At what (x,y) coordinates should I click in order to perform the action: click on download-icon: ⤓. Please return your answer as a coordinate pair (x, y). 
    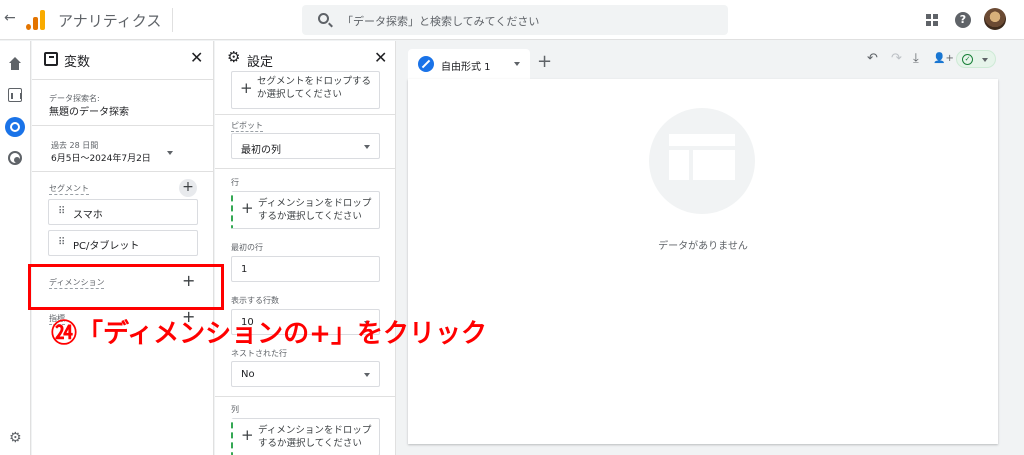
    Looking at the image, I should click on (916, 59).